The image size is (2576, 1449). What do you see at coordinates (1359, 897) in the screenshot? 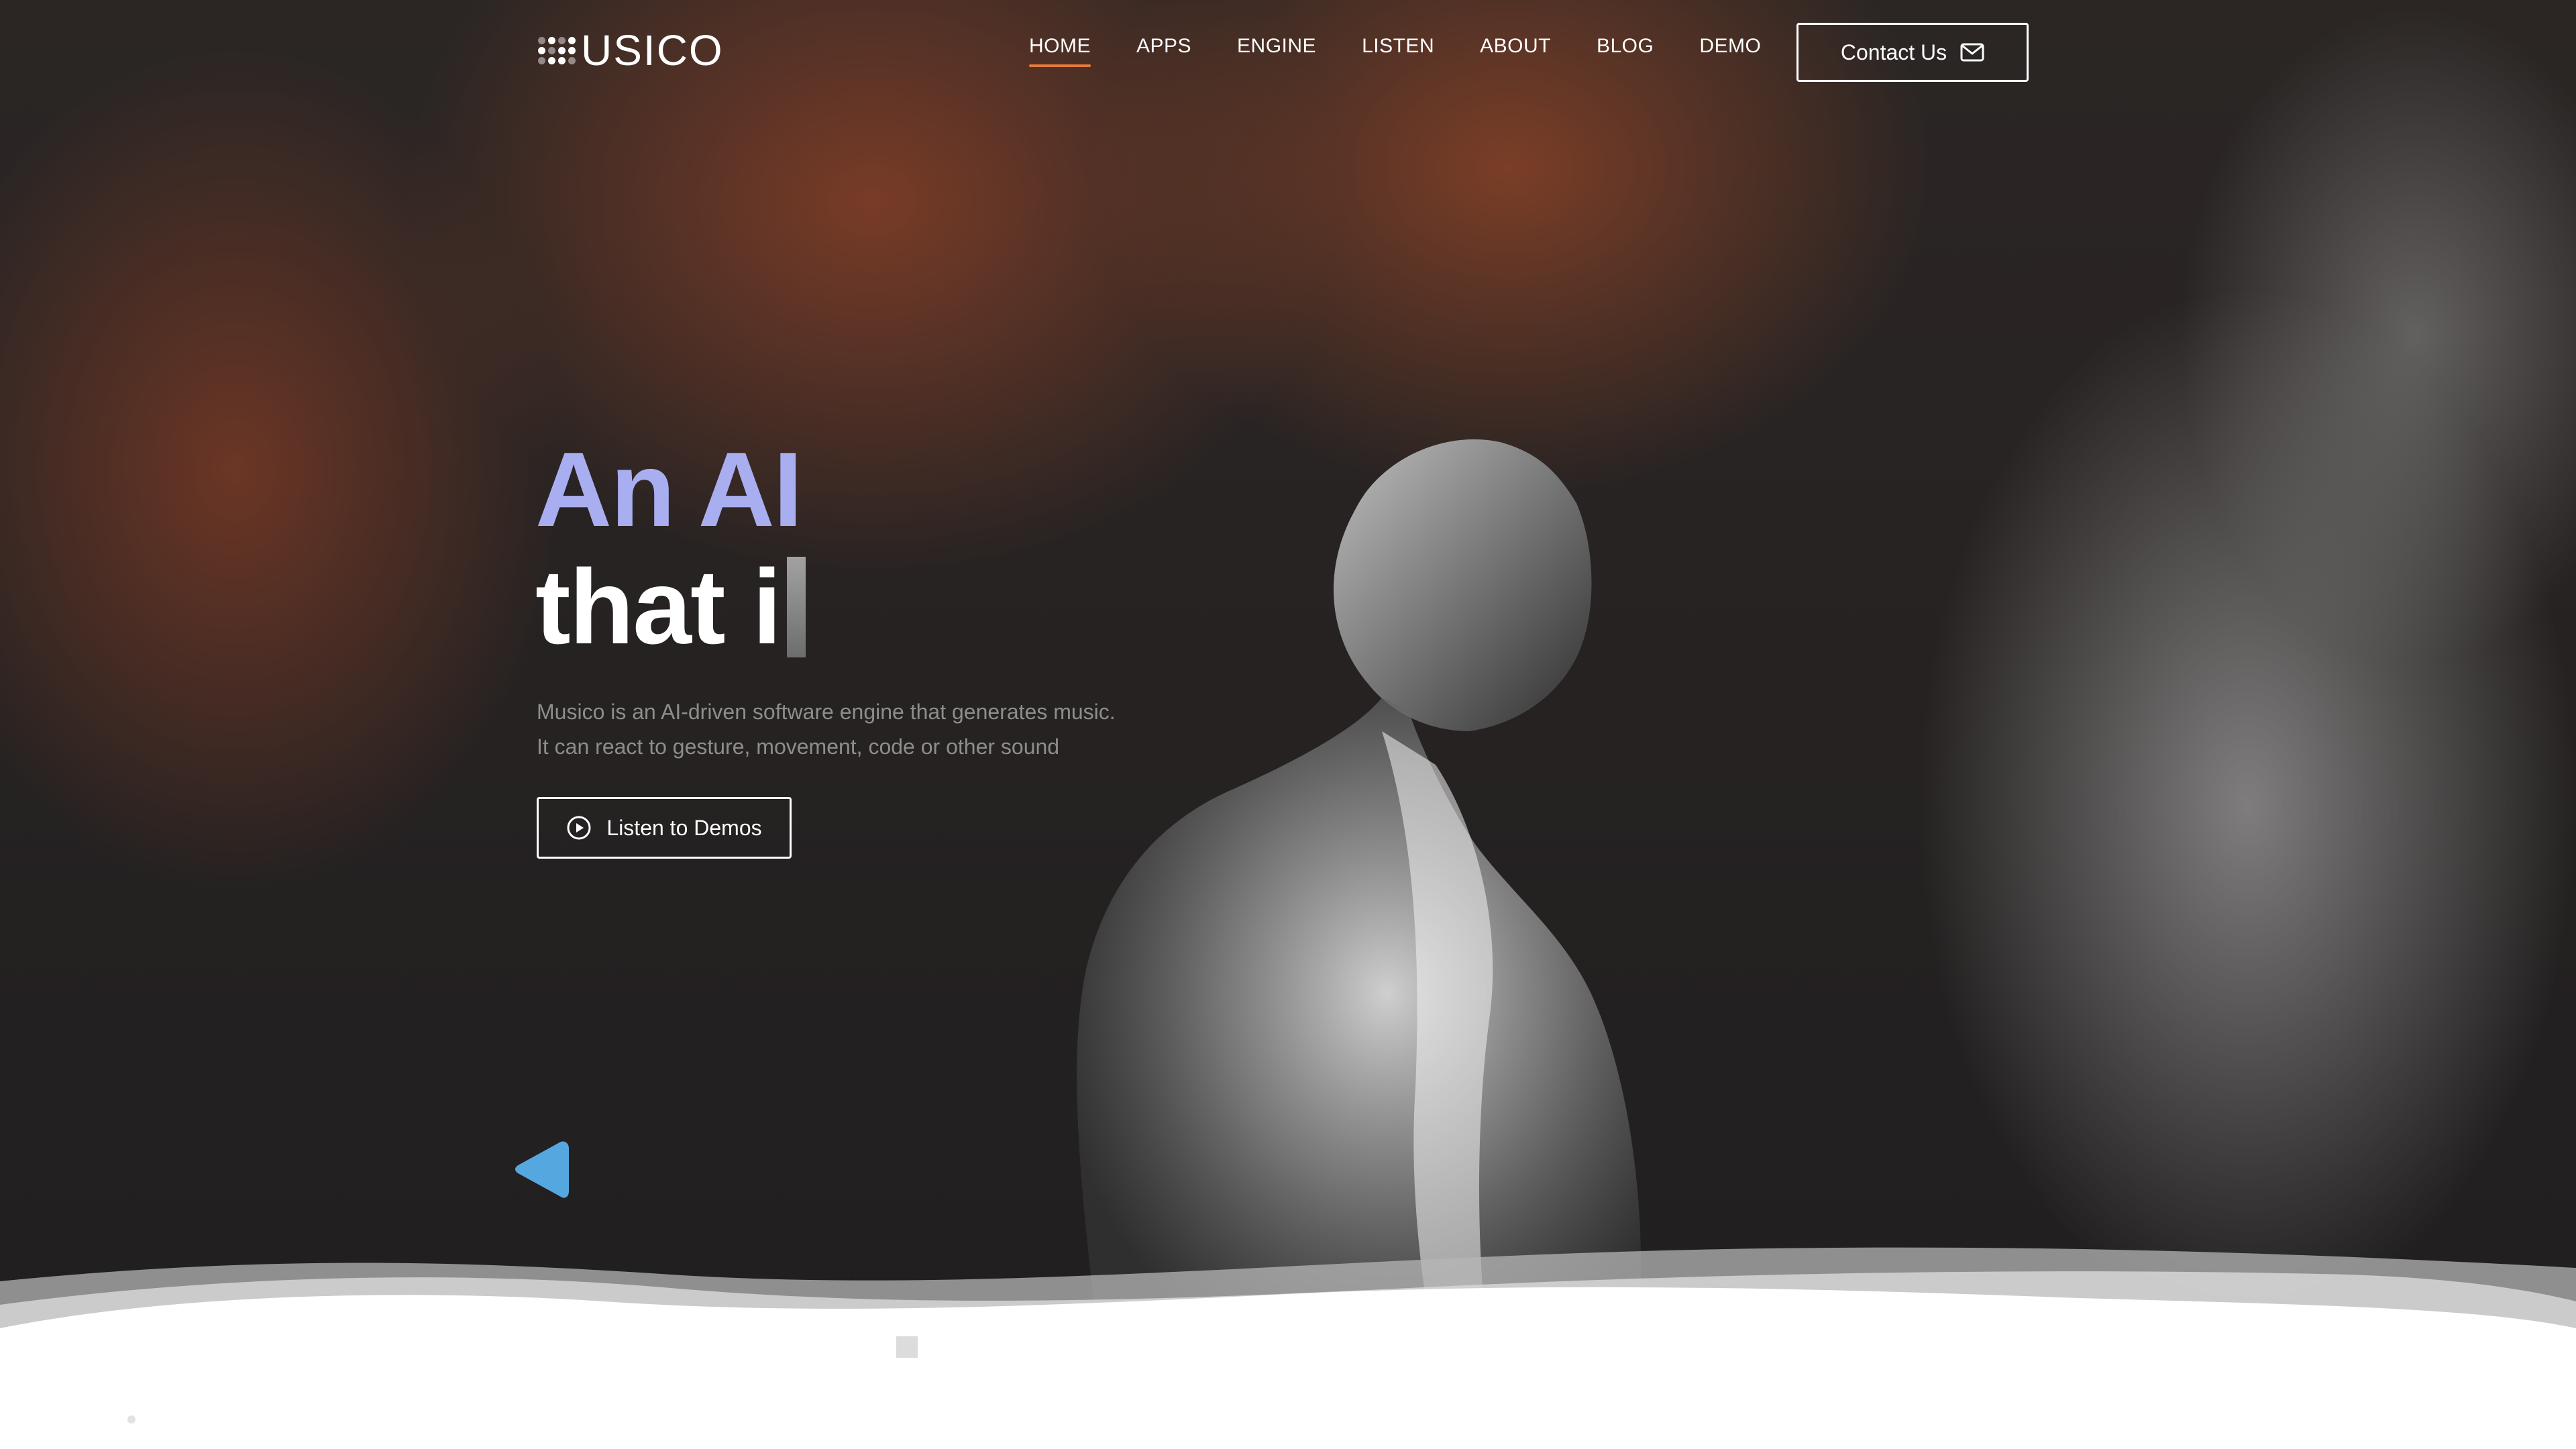
I see `hero-background-figure` at bounding box center [1359, 897].